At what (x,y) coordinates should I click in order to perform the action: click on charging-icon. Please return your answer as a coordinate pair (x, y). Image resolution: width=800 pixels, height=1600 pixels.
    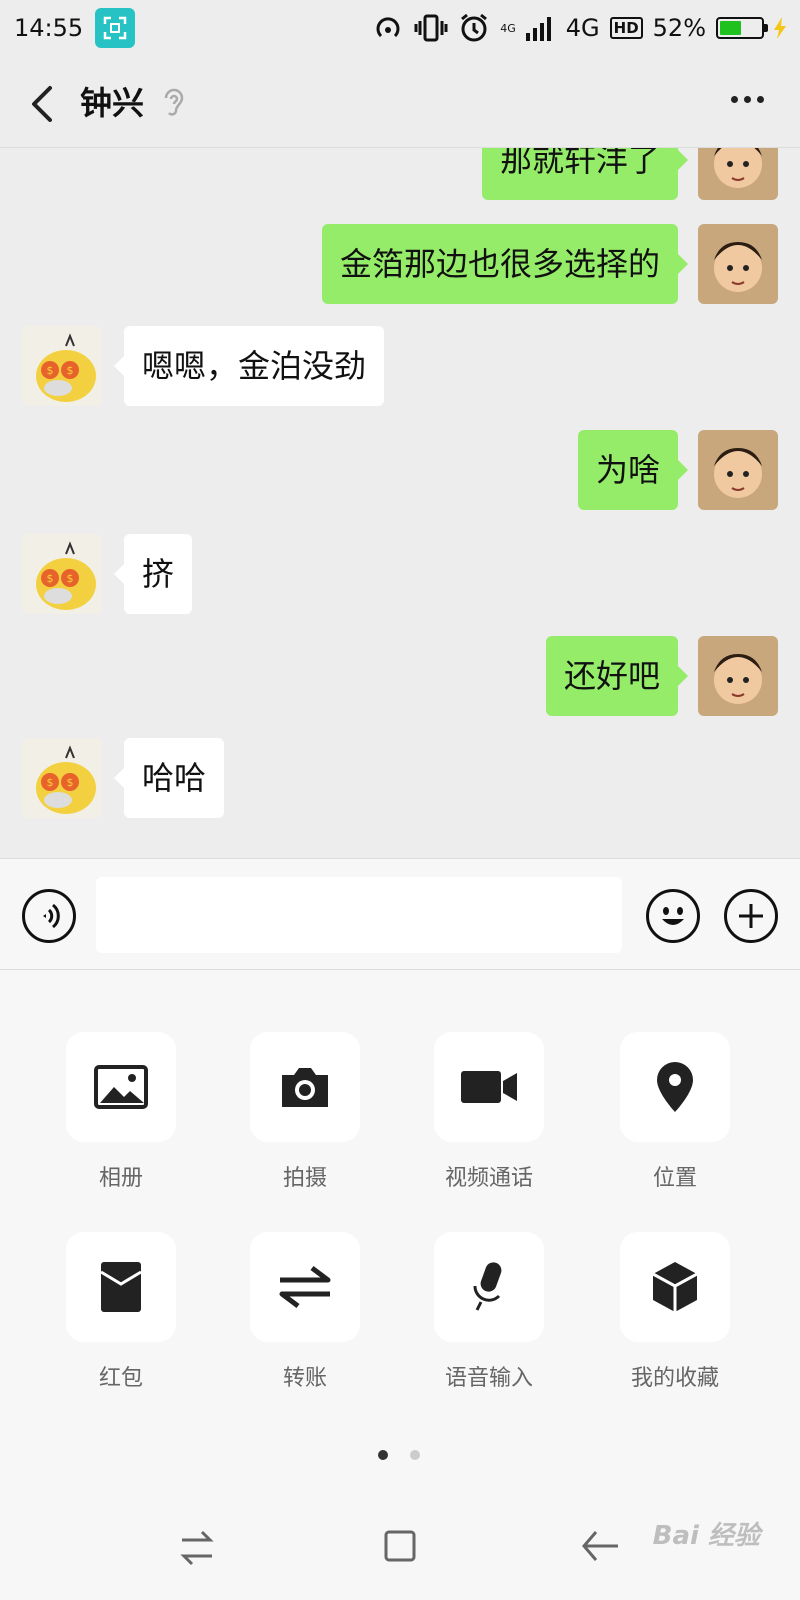
    Looking at the image, I should click on (780, 28).